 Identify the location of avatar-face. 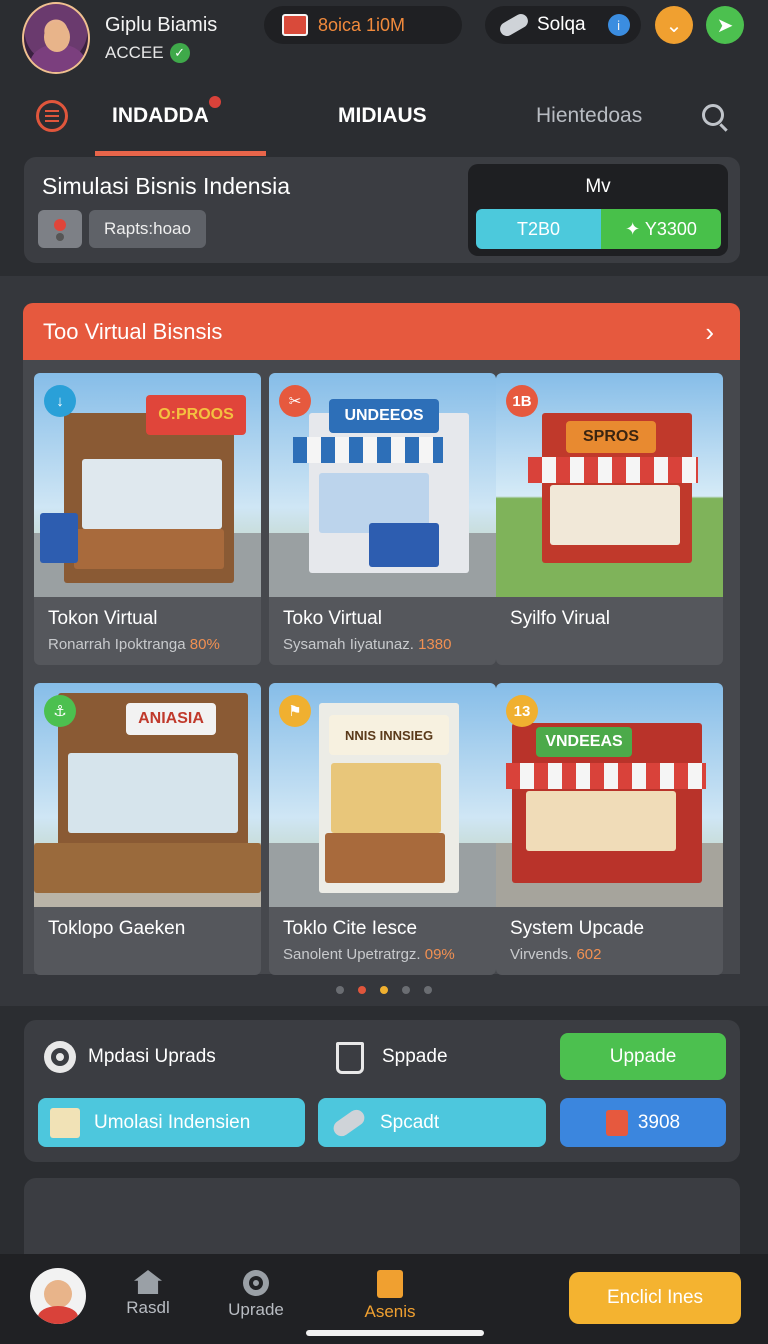
(57, 37).